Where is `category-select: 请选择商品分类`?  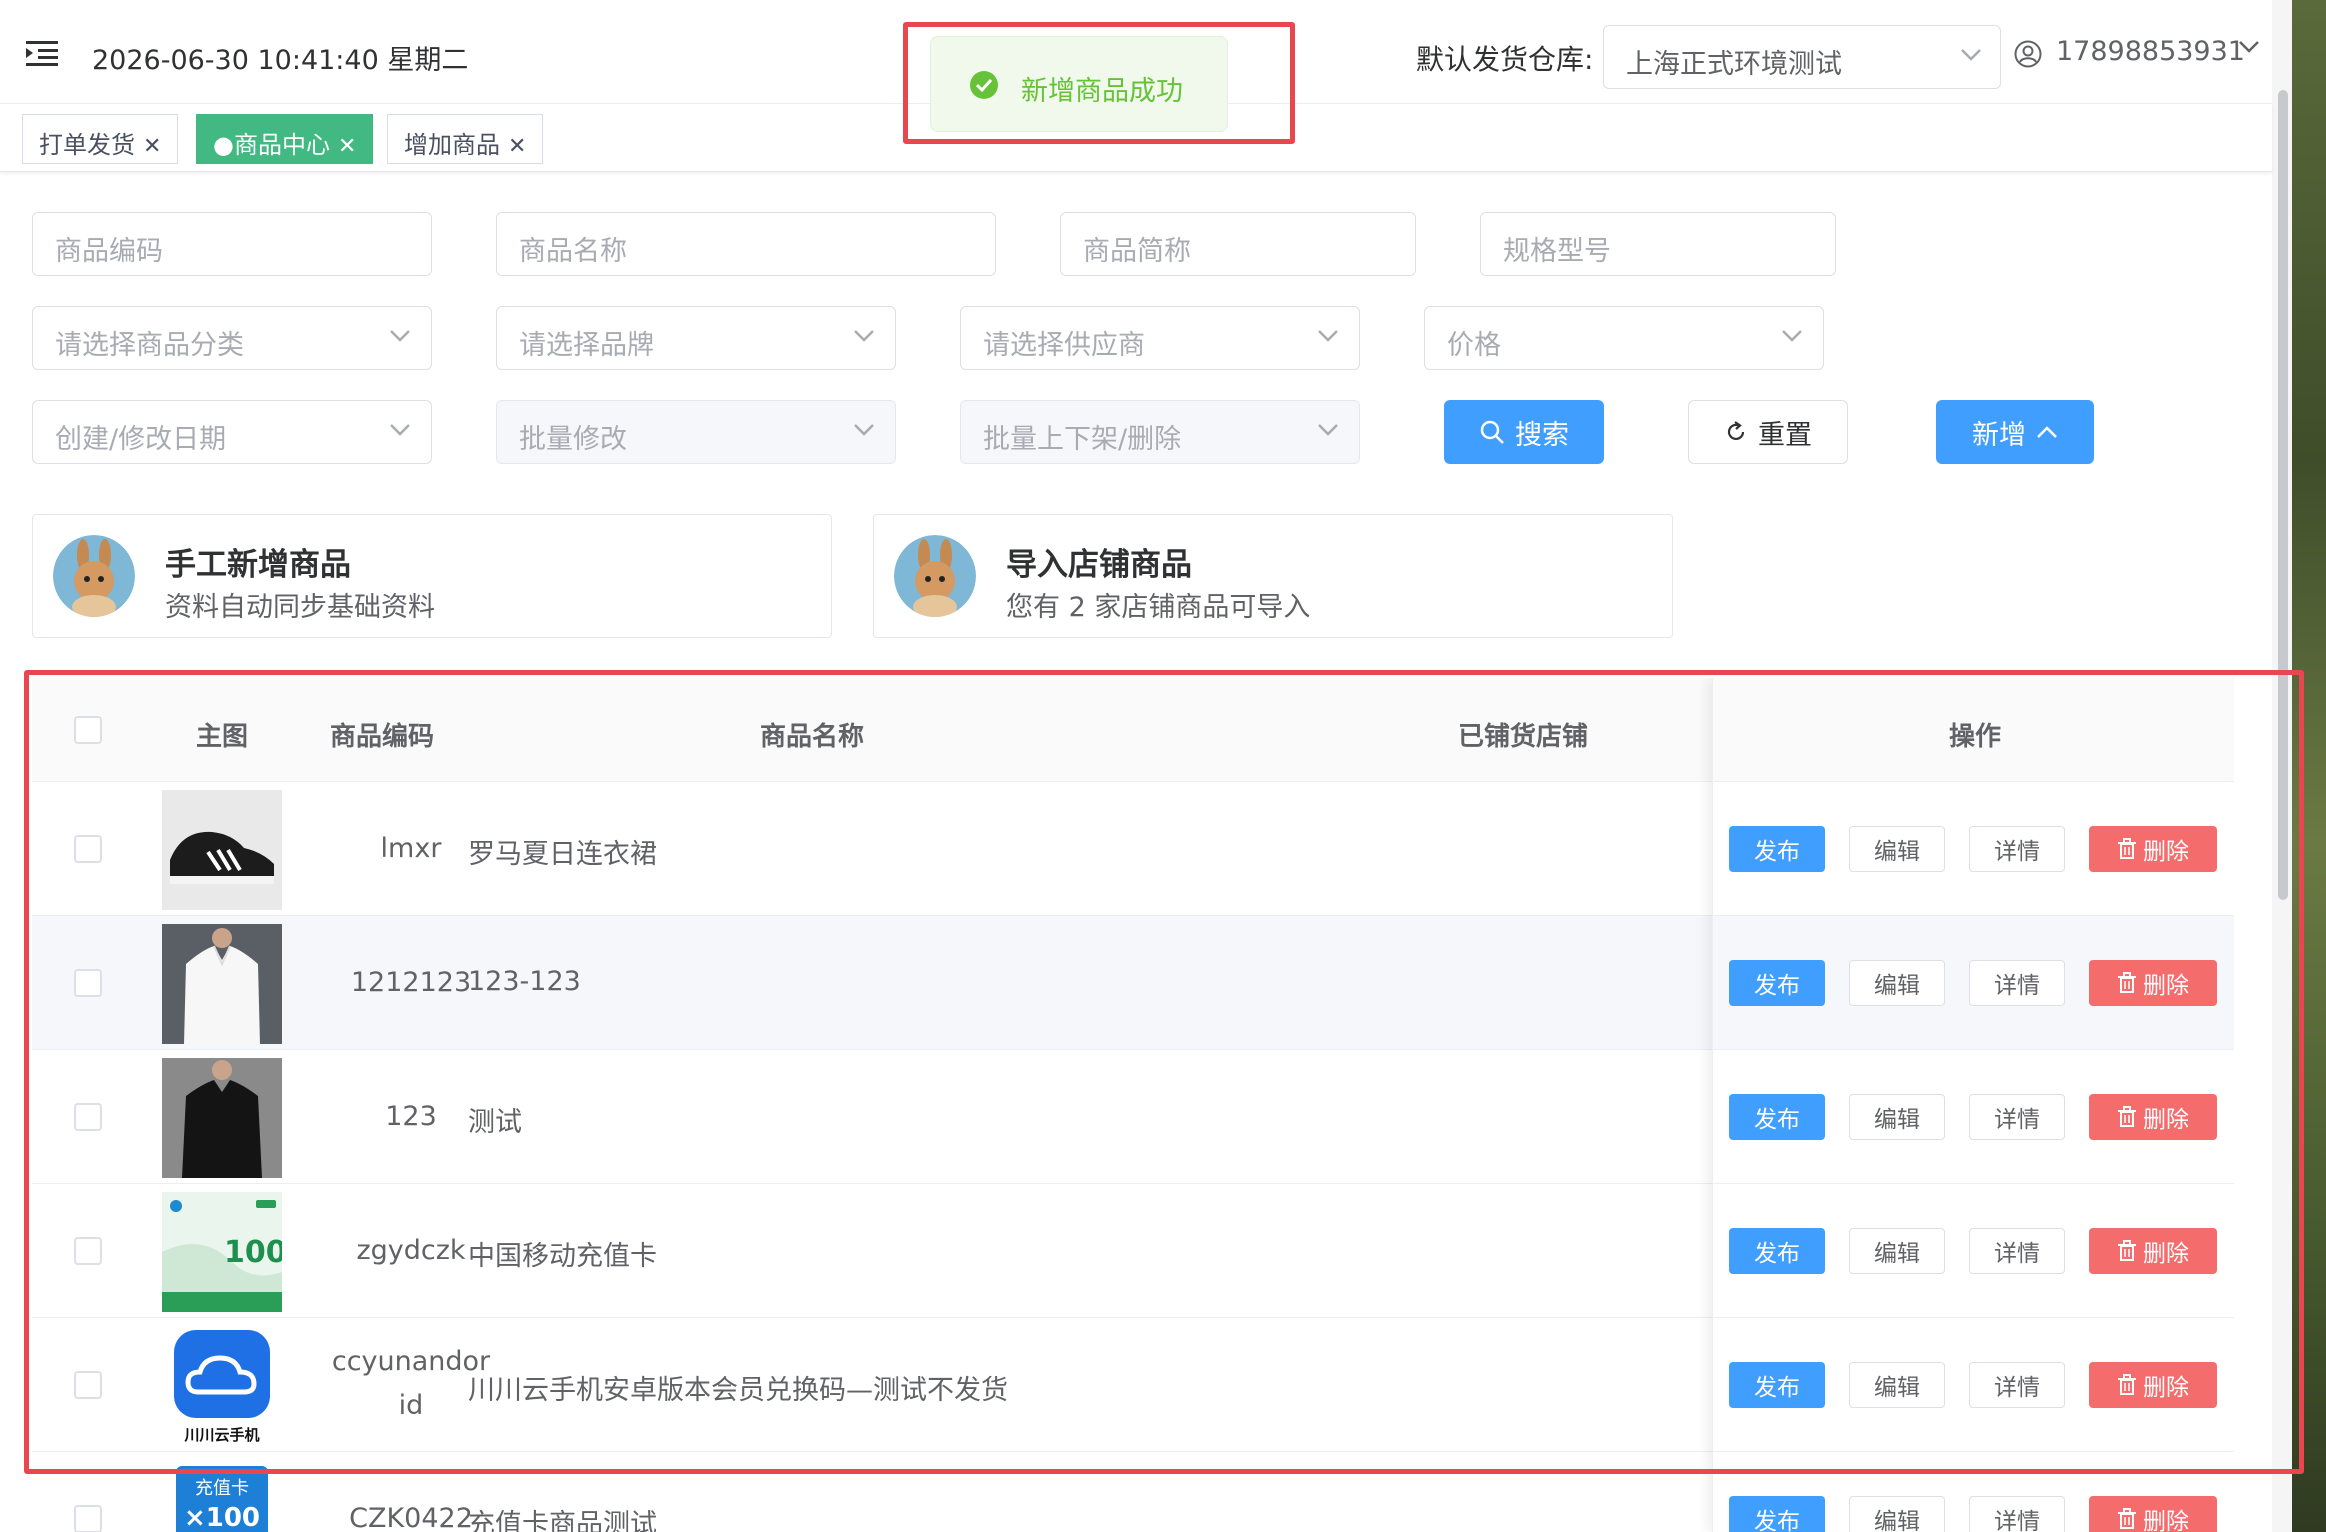 category-select: 请选择商品分类 is located at coordinates (232, 338).